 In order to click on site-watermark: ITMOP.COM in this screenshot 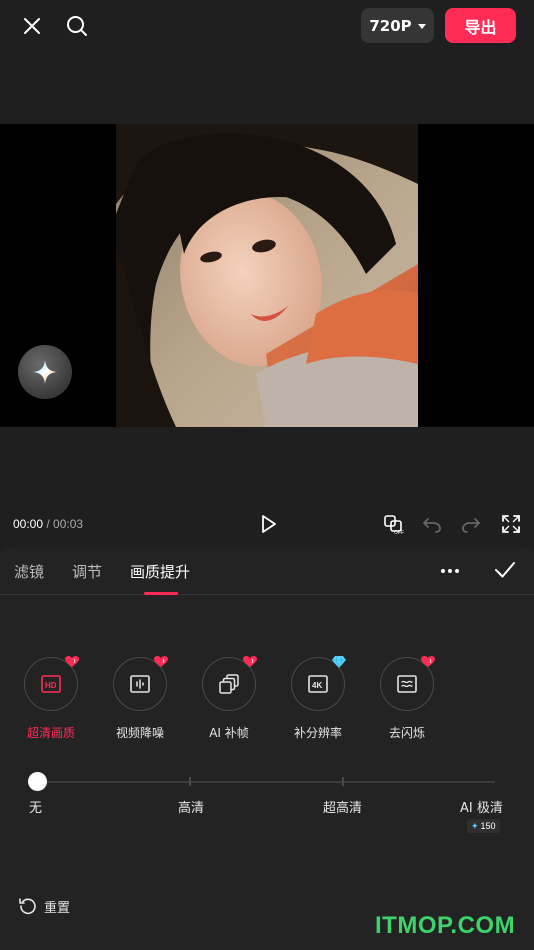, I will do `click(445, 925)`.